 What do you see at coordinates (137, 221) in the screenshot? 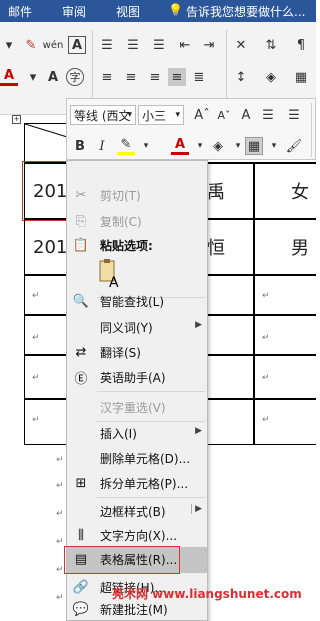
I see `menu-item-copy: ⎘ 复制(C)` at bounding box center [137, 221].